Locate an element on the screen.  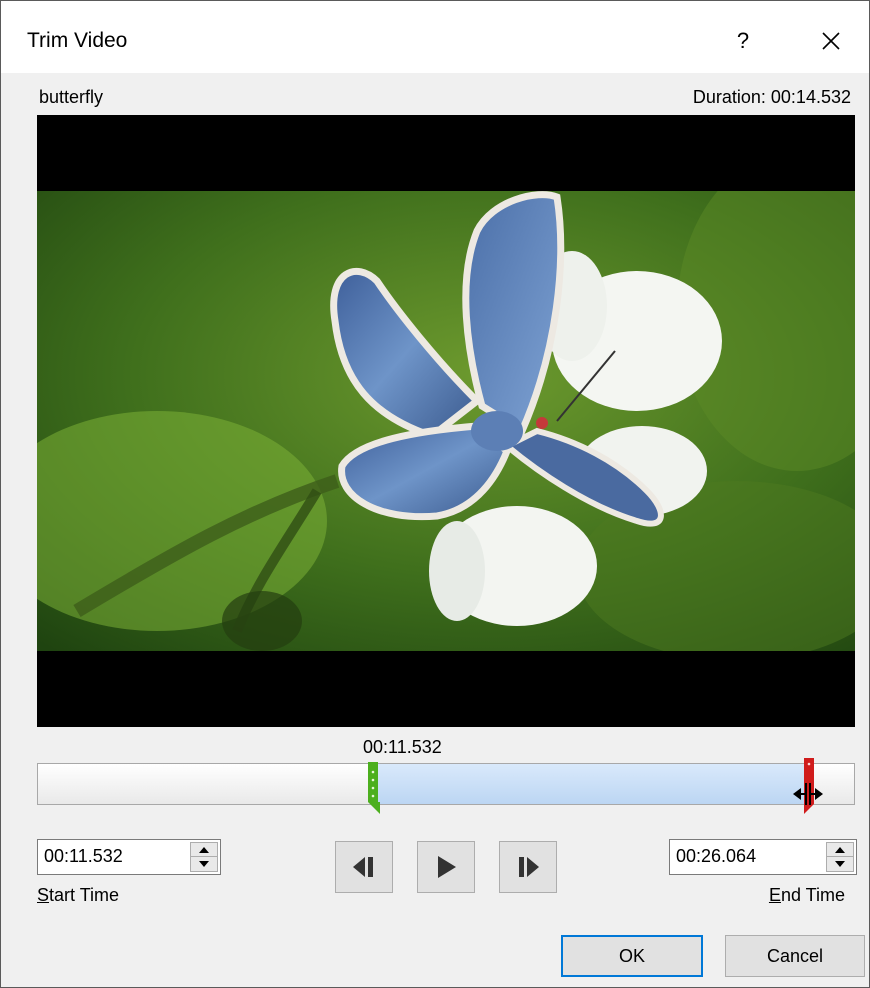
previous-frame-button is located at coordinates (364, 867).